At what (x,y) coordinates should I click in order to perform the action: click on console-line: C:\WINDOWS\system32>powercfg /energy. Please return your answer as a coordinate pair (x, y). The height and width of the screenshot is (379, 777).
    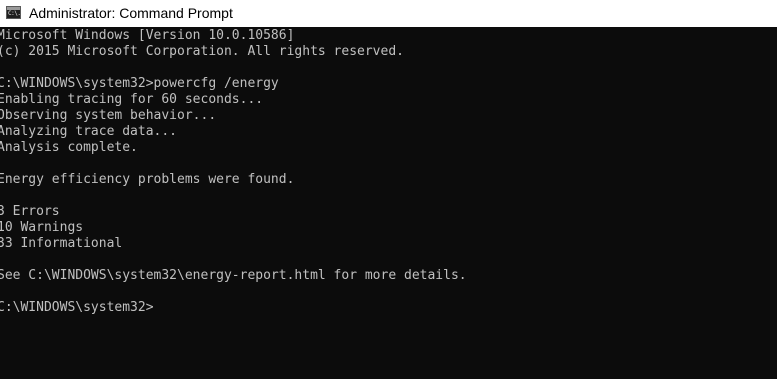
    Looking at the image, I should click on (139, 83).